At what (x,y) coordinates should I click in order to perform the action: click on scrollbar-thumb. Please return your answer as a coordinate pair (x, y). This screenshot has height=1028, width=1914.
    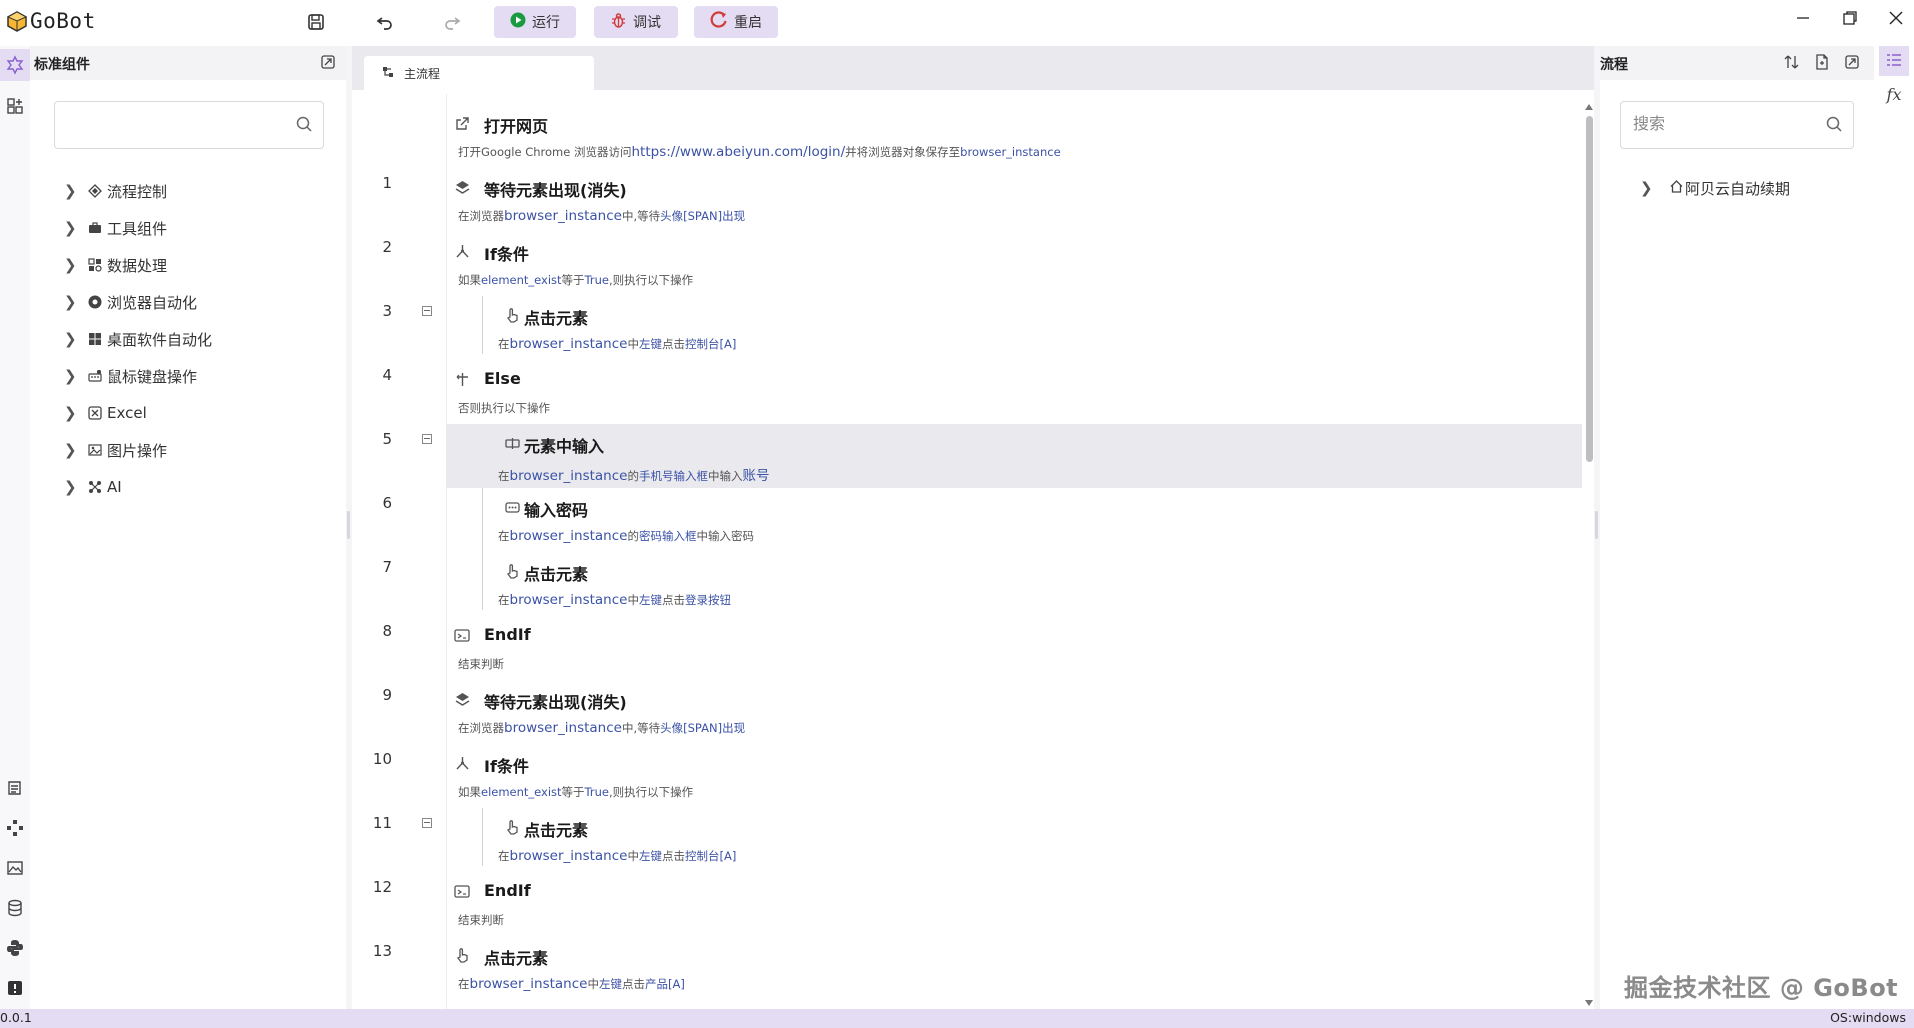
    Looking at the image, I should click on (1589, 289).